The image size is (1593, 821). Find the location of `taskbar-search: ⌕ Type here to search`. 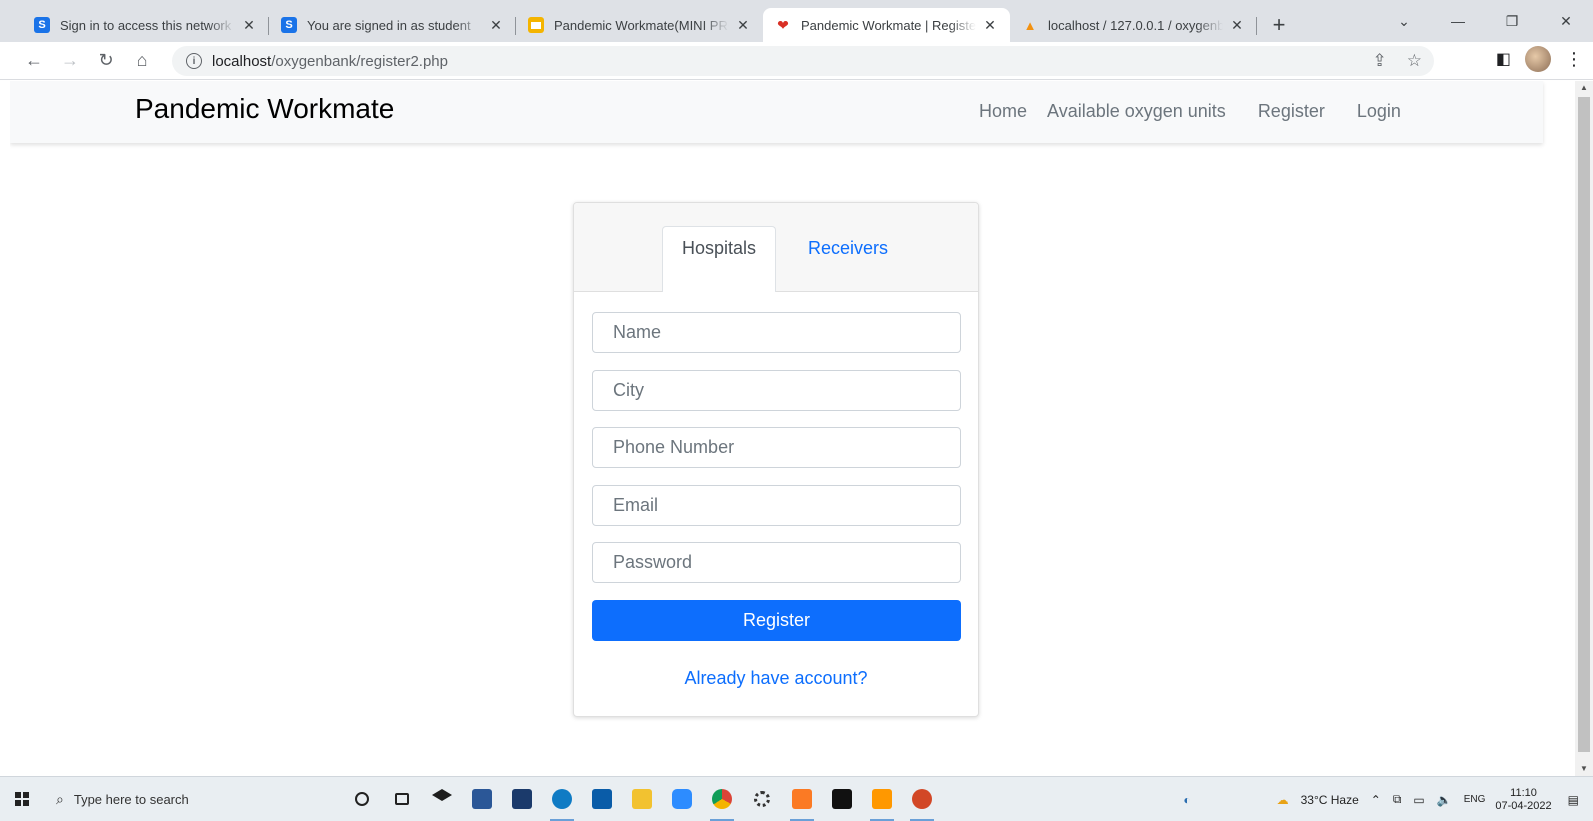

taskbar-search: ⌕ Type here to search is located at coordinates (186, 799).